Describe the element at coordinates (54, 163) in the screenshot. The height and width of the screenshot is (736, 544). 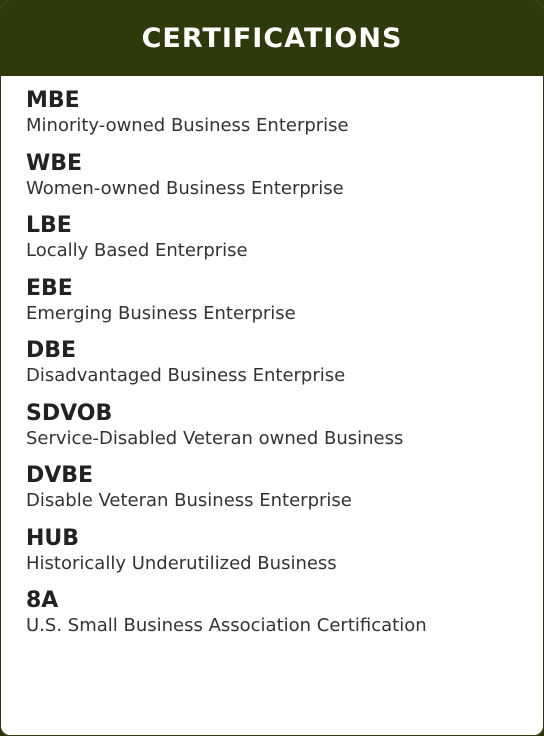
I see `certification-abbr: WBE` at that location.